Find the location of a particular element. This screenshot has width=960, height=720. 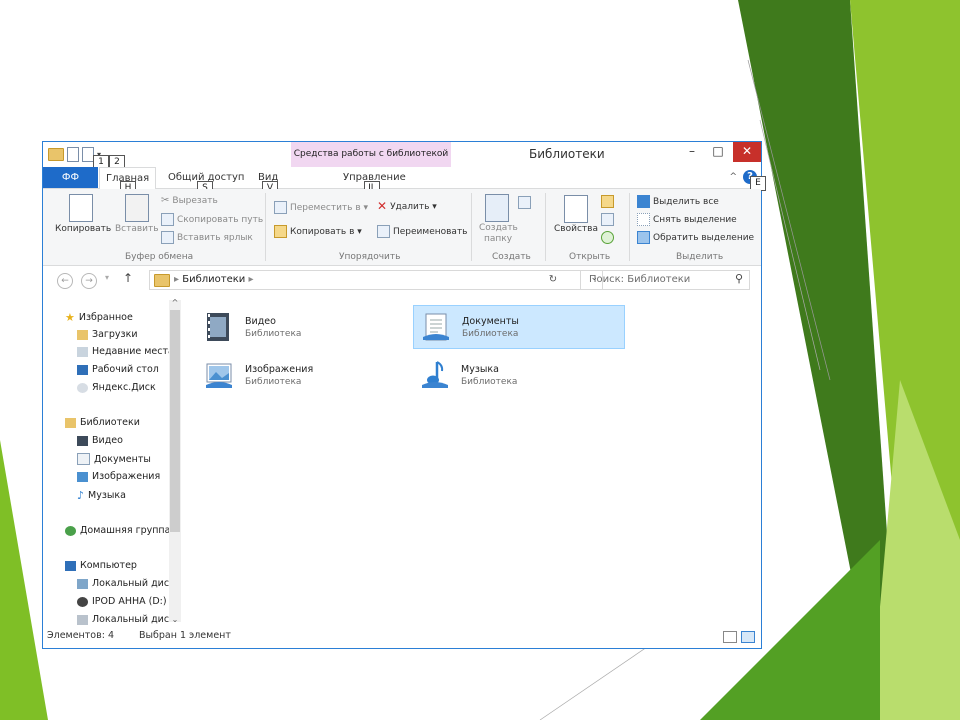

group-organize-label: Упорядочить is located at coordinates (370, 257).